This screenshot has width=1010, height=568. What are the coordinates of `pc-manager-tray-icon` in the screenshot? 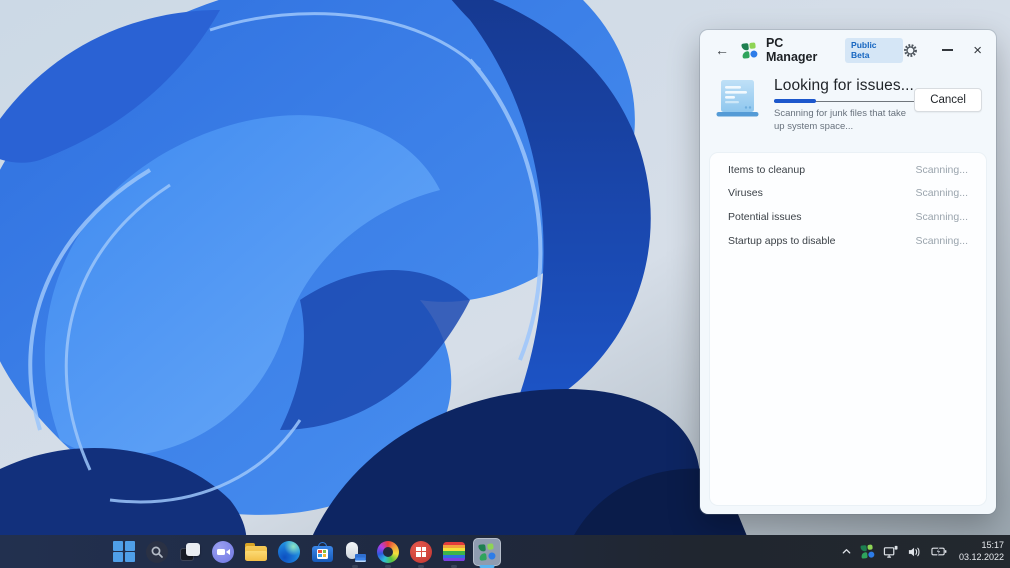 It's located at (867, 551).